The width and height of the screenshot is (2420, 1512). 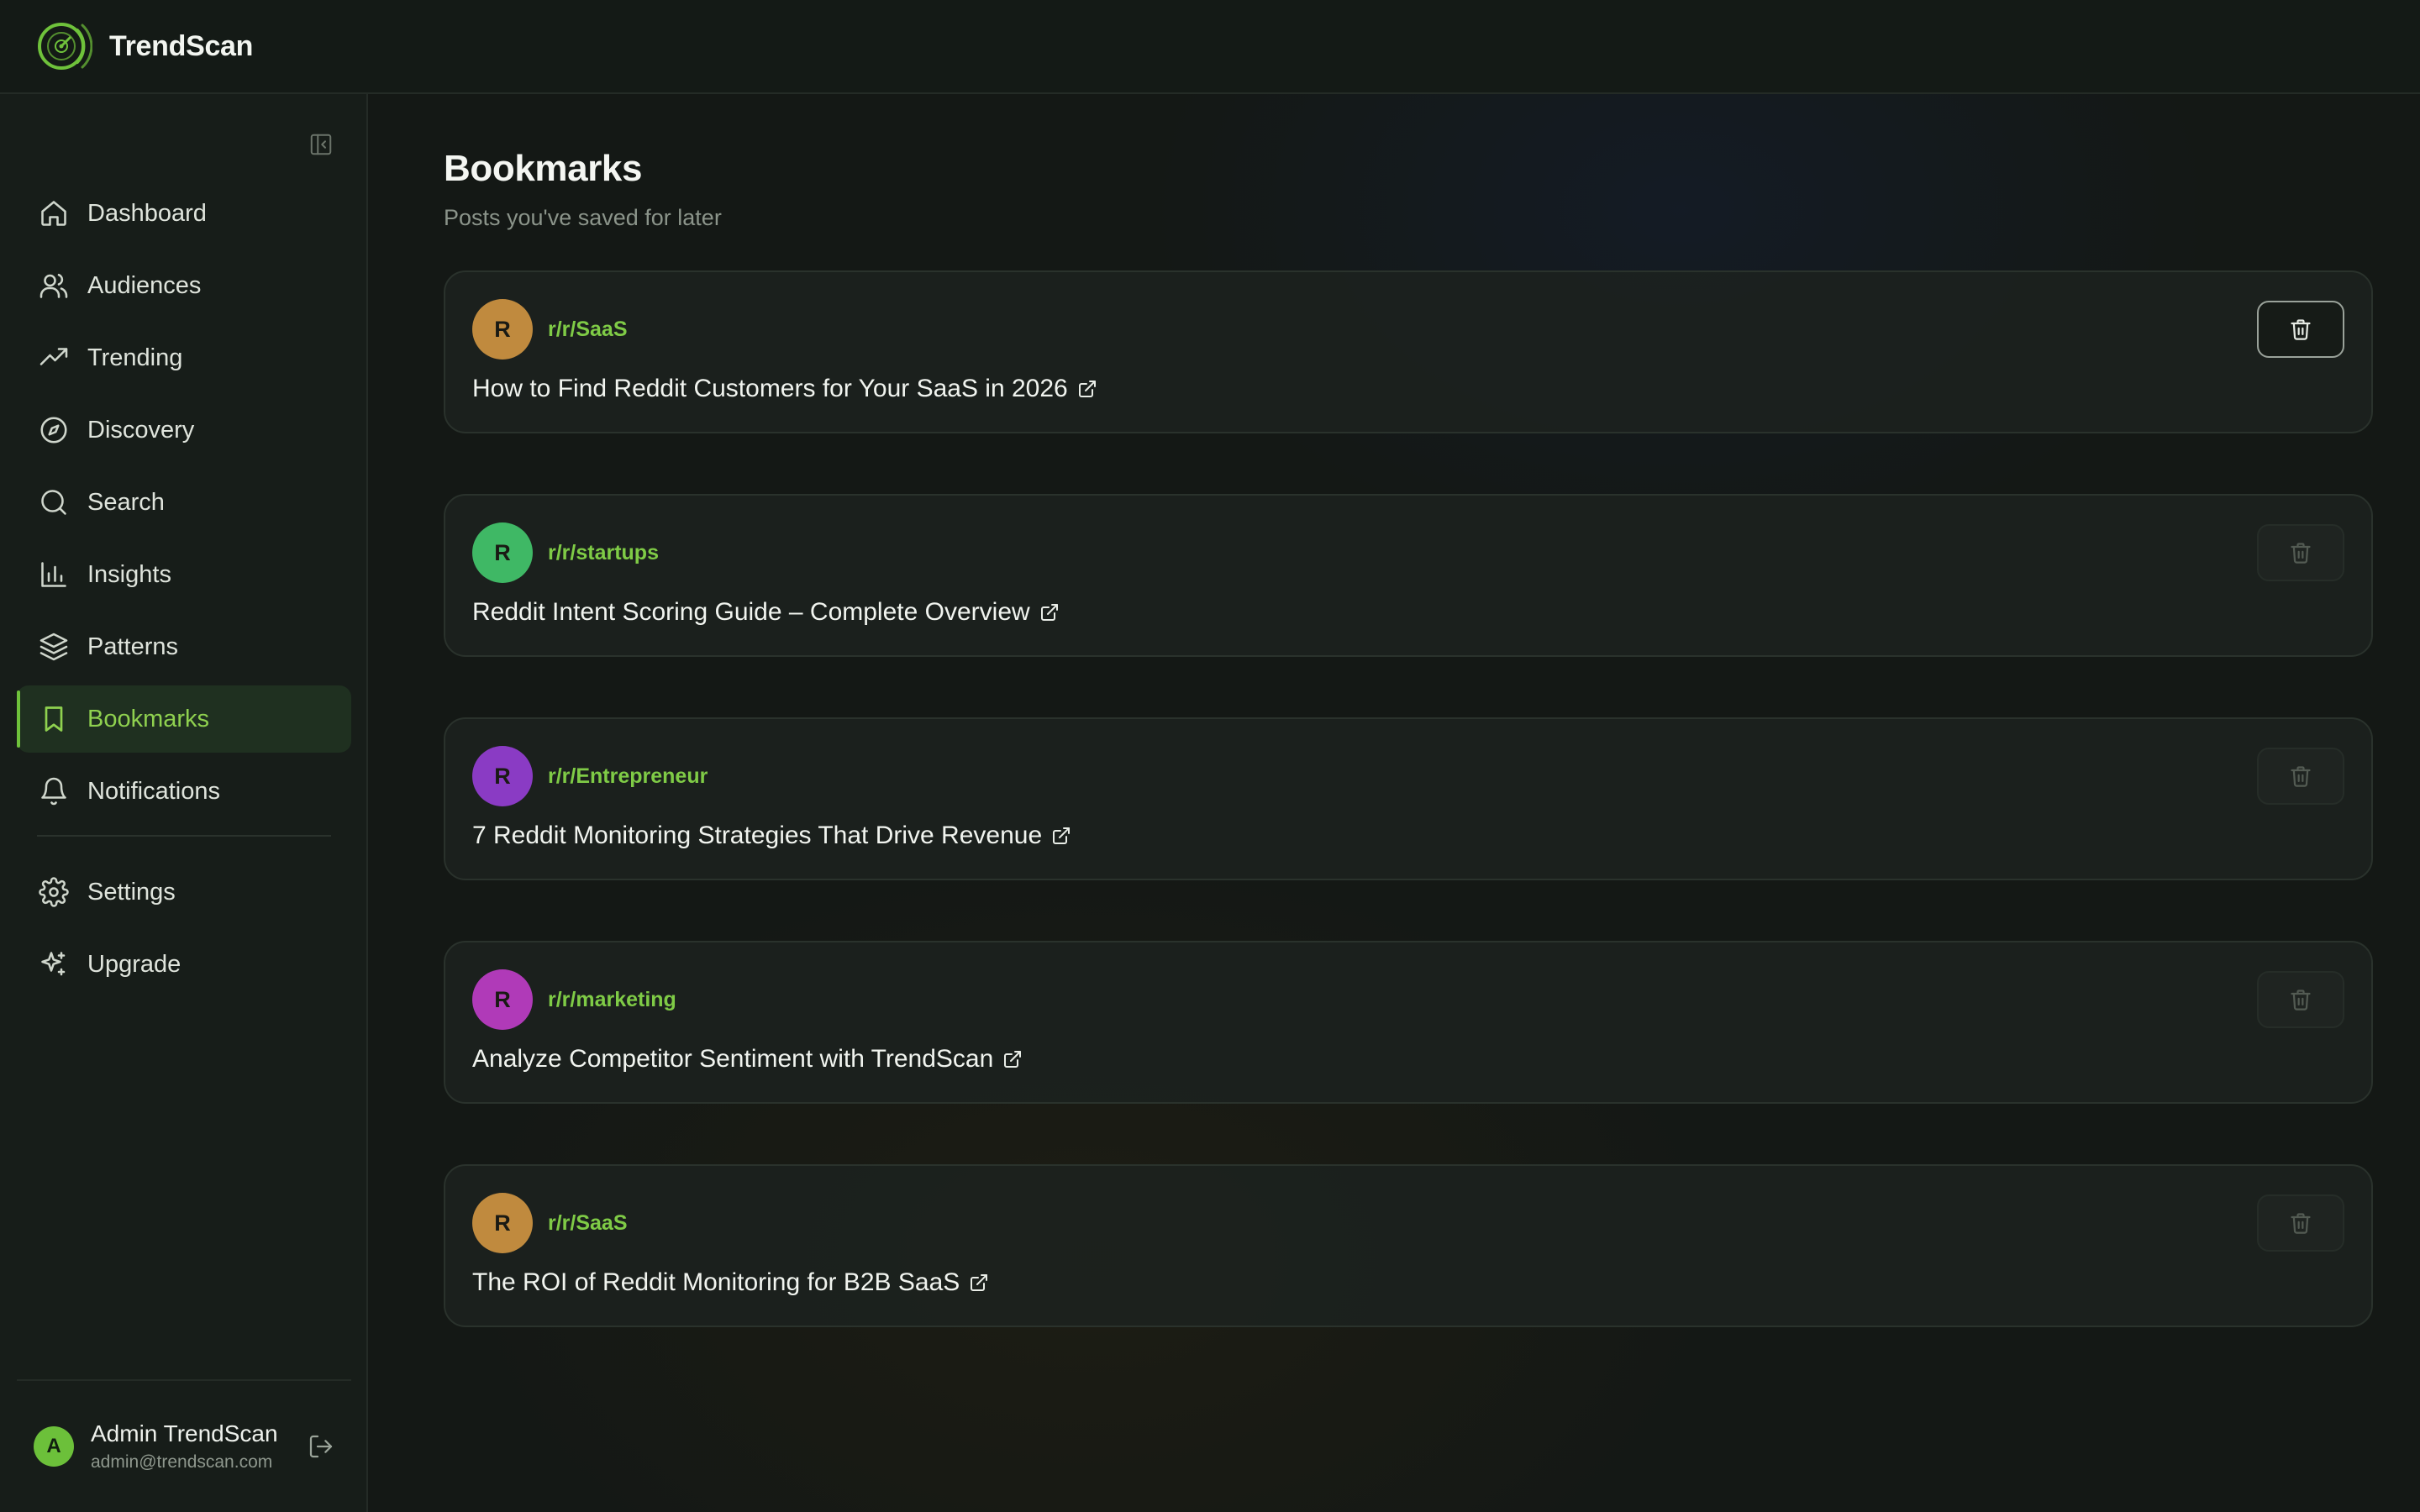 What do you see at coordinates (54, 213) in the screenshot?
I see `home-icon` at bounding box center [54, 213].